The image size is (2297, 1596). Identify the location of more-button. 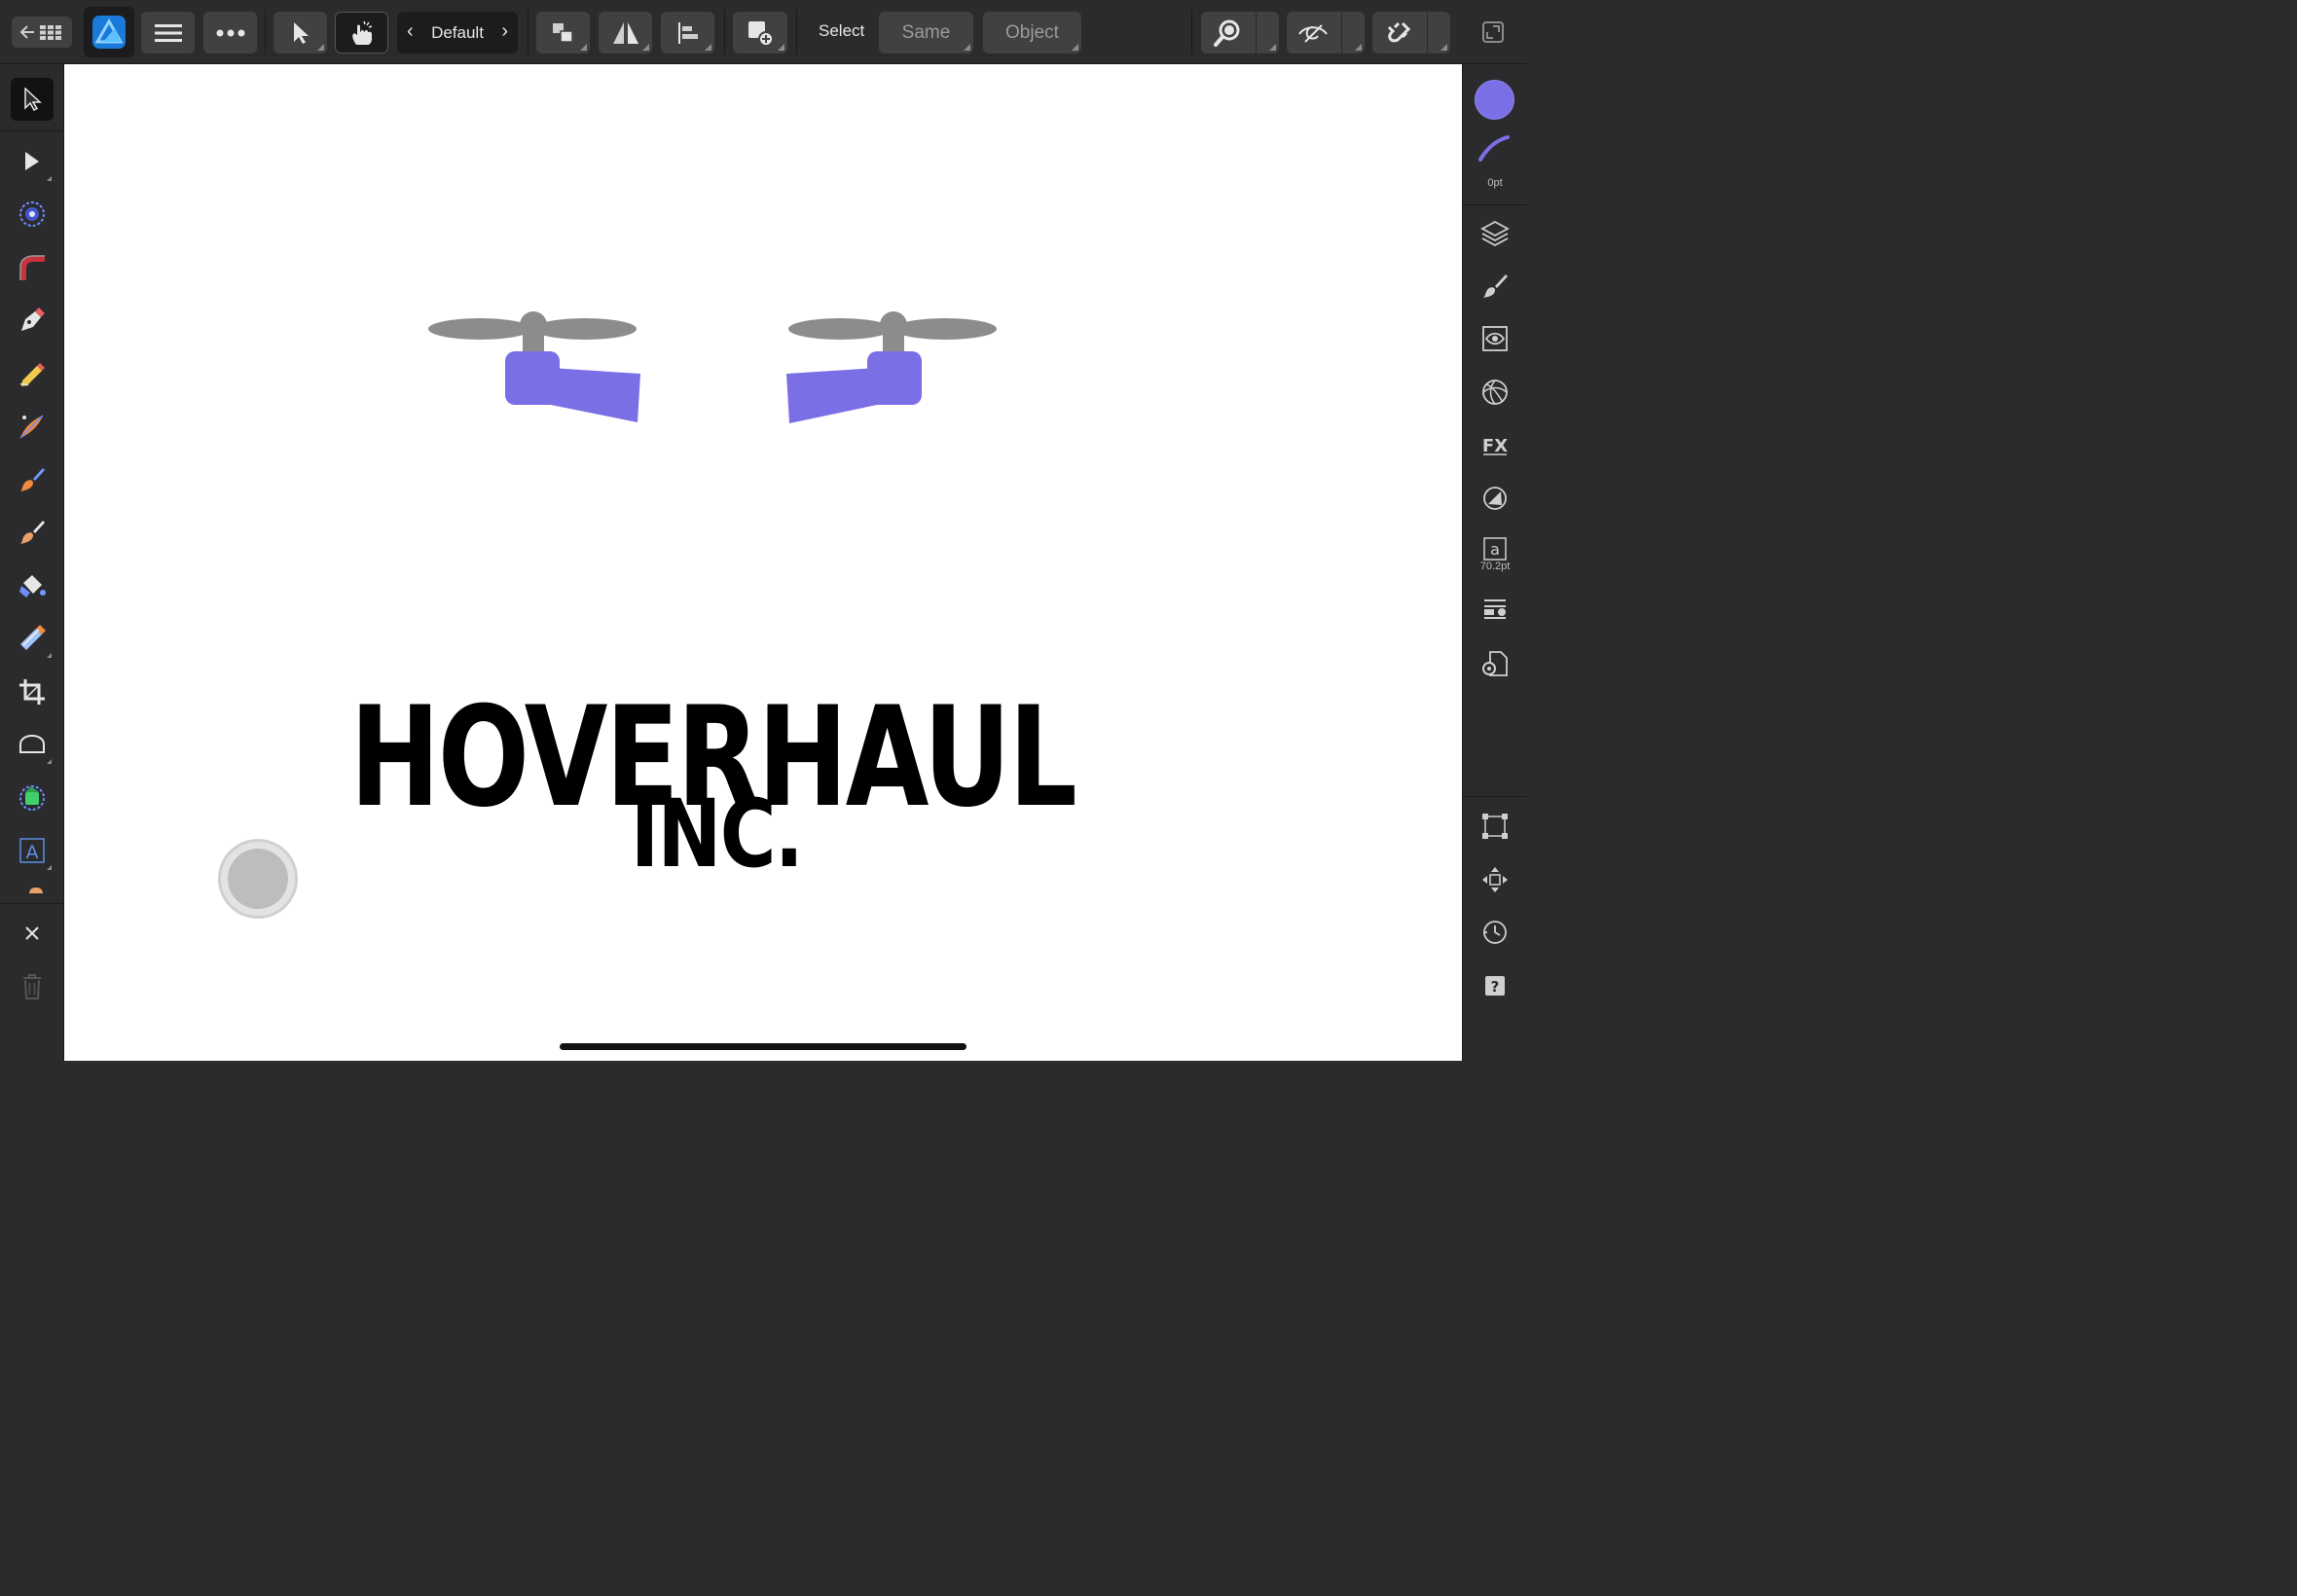
(230, 33).